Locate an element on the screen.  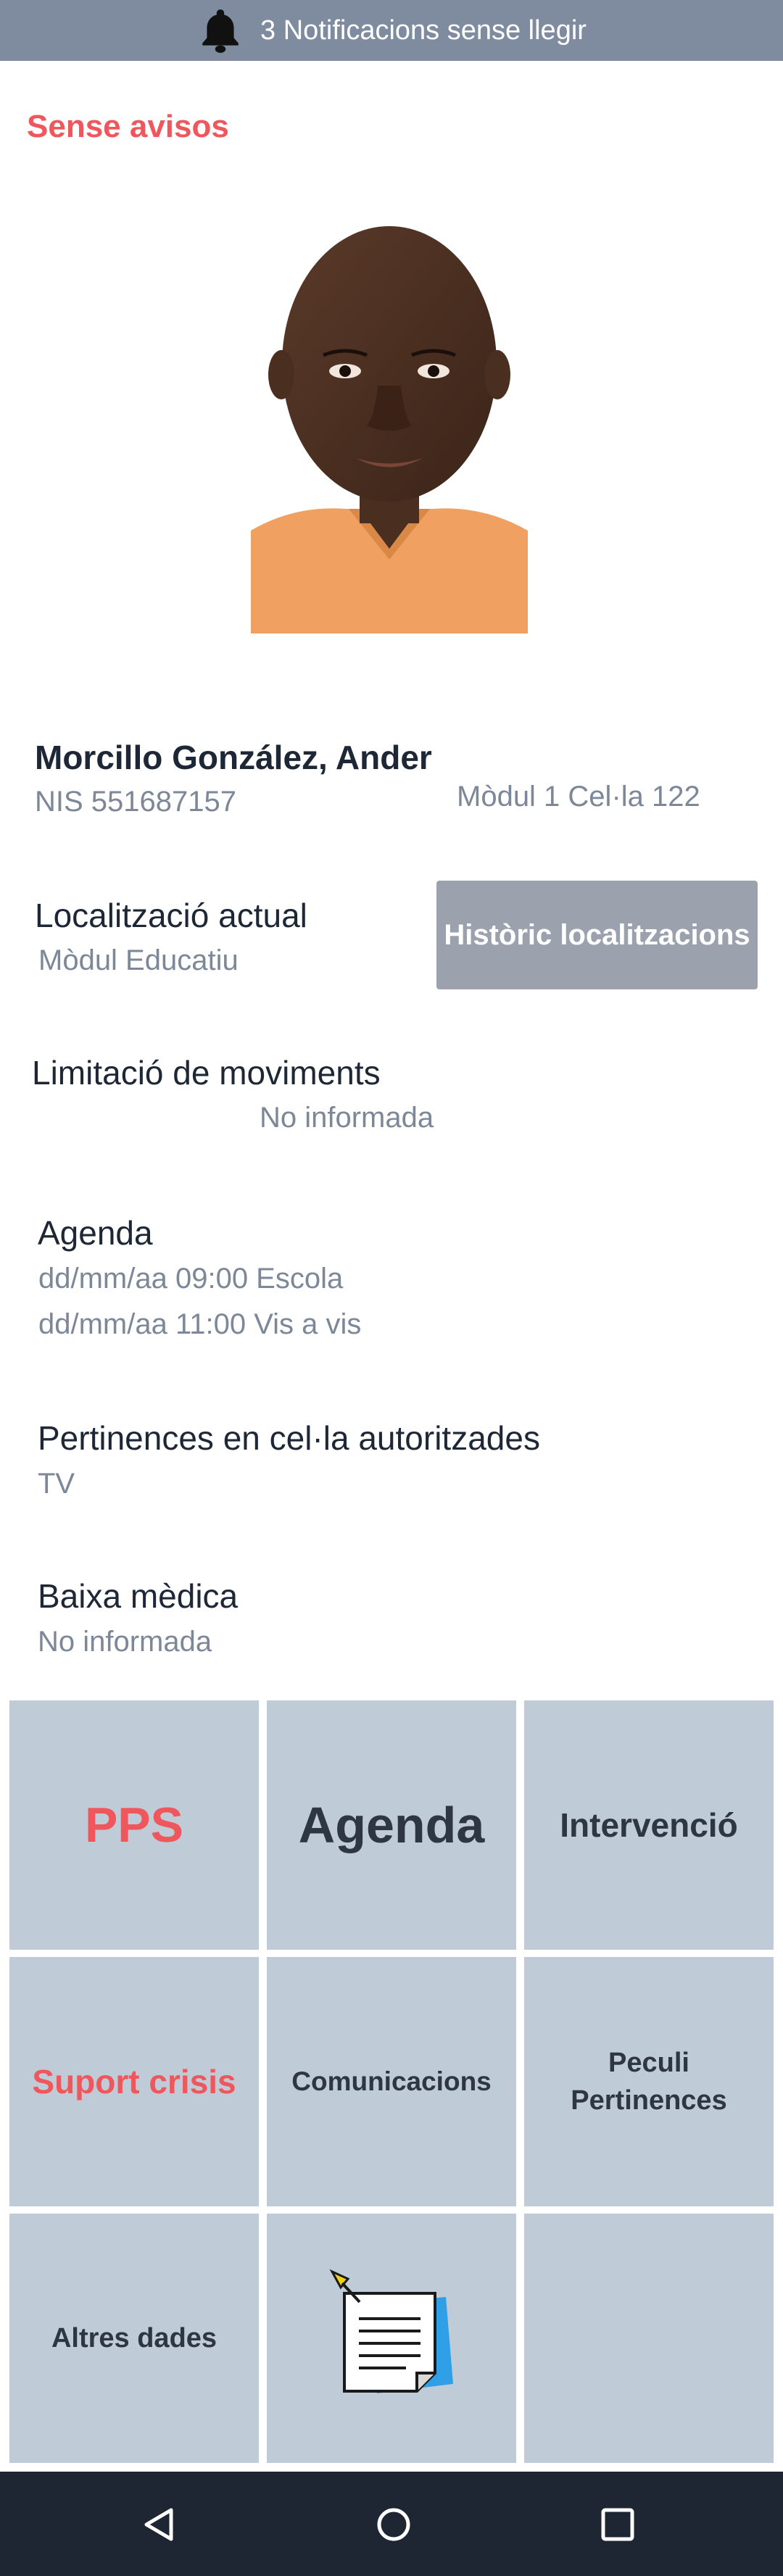
peculi-pertinences-tile: Peculi Pertinences is located at coordinates (649, 2081).